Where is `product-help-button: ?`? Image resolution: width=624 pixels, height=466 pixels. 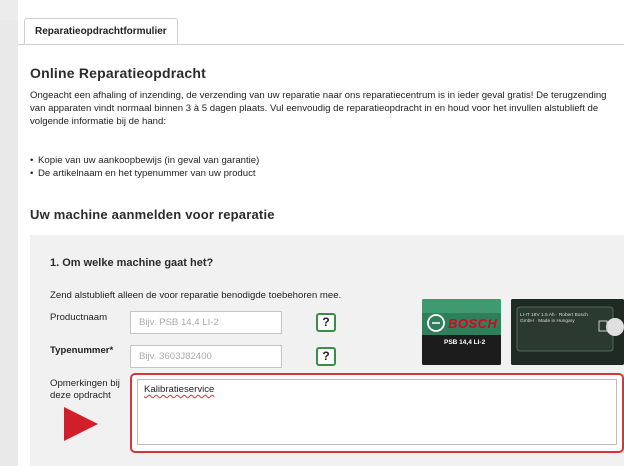 product-help-button: ? is located at coordinates (326, 322).